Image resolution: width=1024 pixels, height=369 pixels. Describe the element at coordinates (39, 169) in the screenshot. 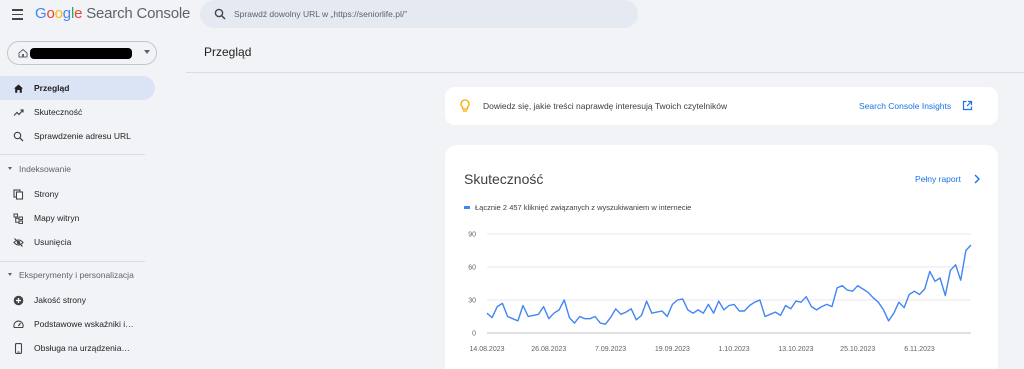

I see `section-header-indexing: Indeksowanie` at that location.